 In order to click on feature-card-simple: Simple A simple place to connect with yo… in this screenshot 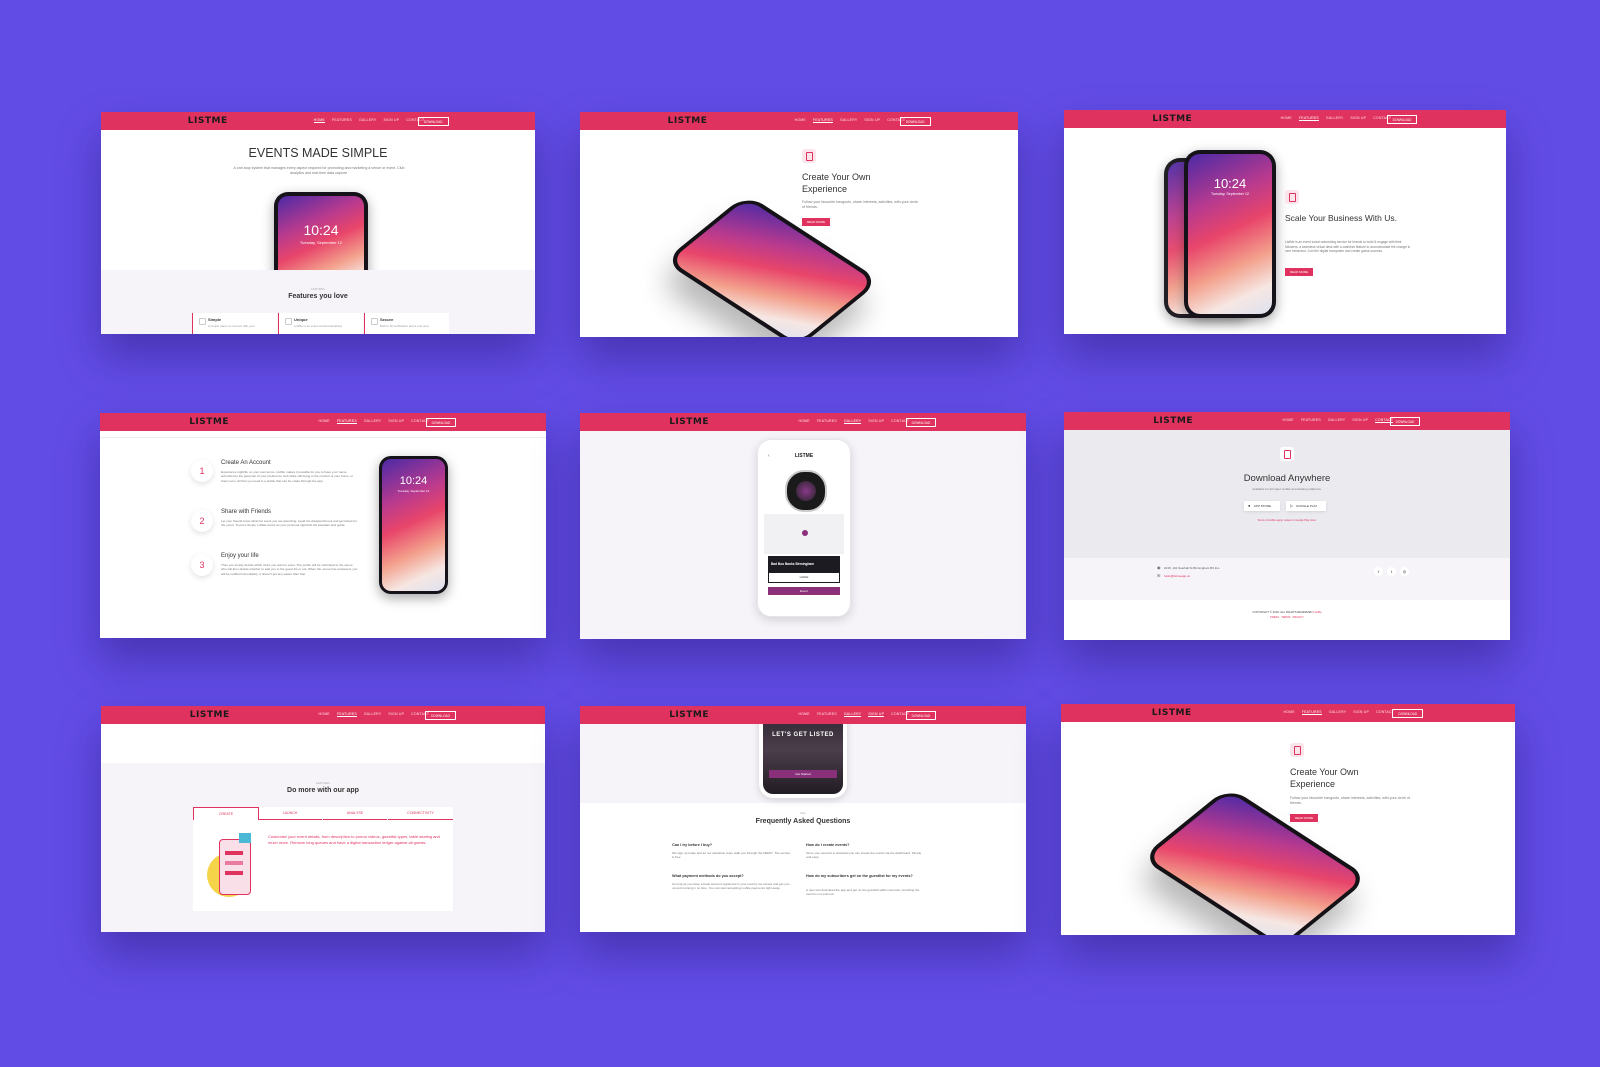, I will do `click(234, 323)`.